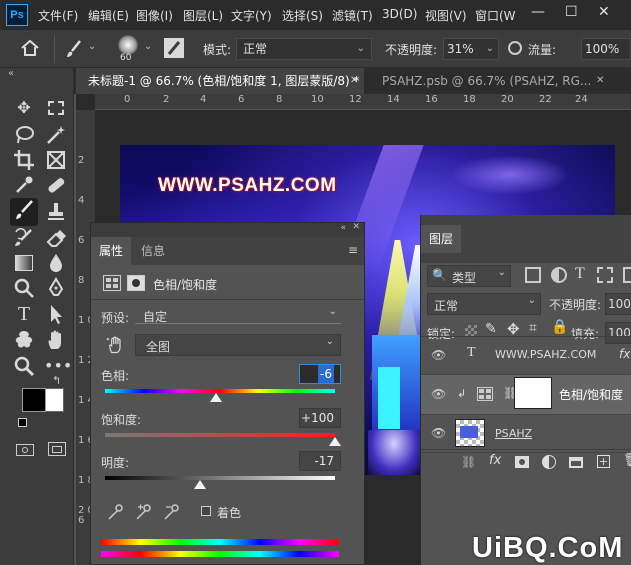  I want to click on screen-mode-icon, so click(57, 449).